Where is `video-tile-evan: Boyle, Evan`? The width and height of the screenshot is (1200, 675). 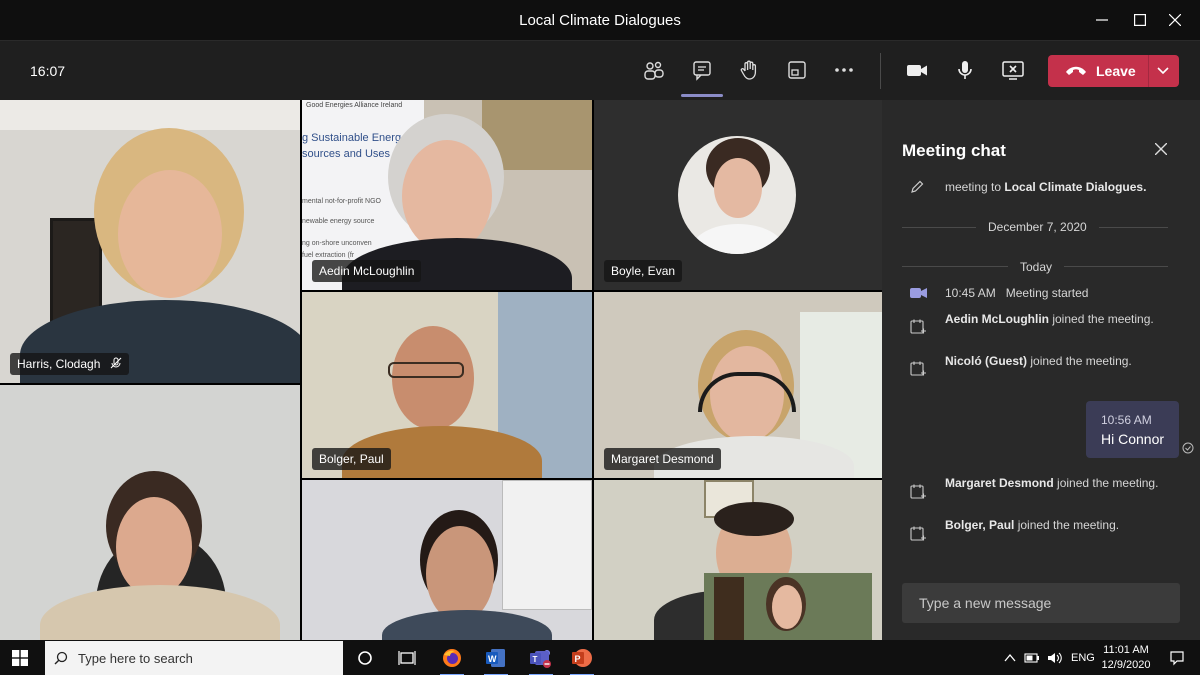
video-tile-evan: Boyle, Evan is located at coordinates (738, 195).